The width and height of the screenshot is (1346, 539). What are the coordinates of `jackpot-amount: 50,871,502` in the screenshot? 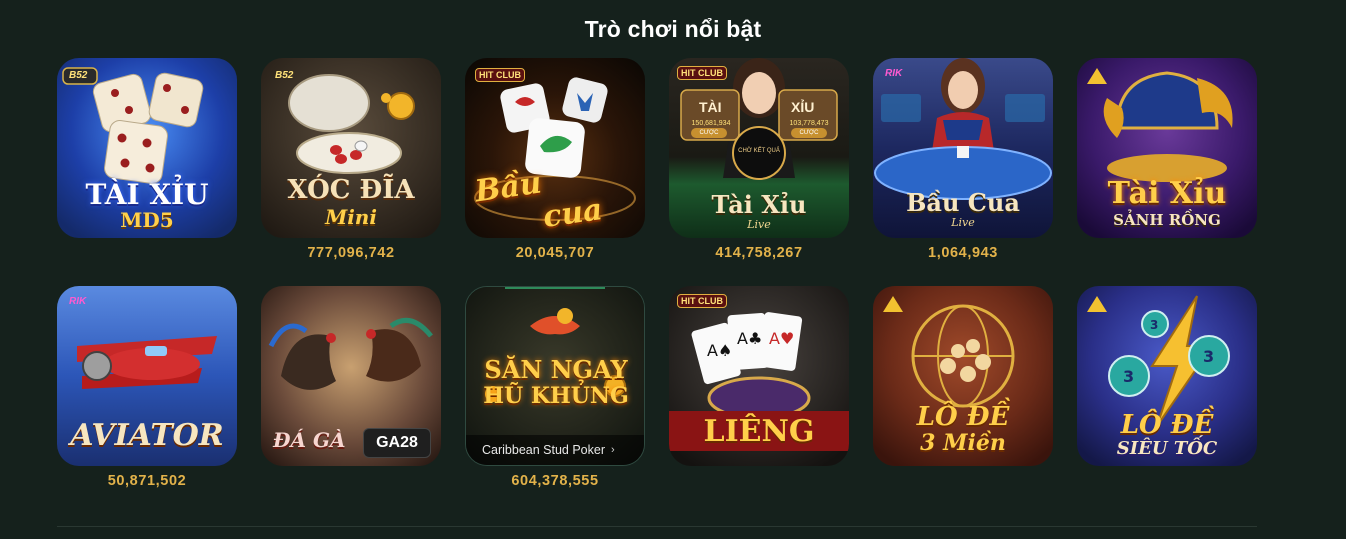 It's located at (147, 481).